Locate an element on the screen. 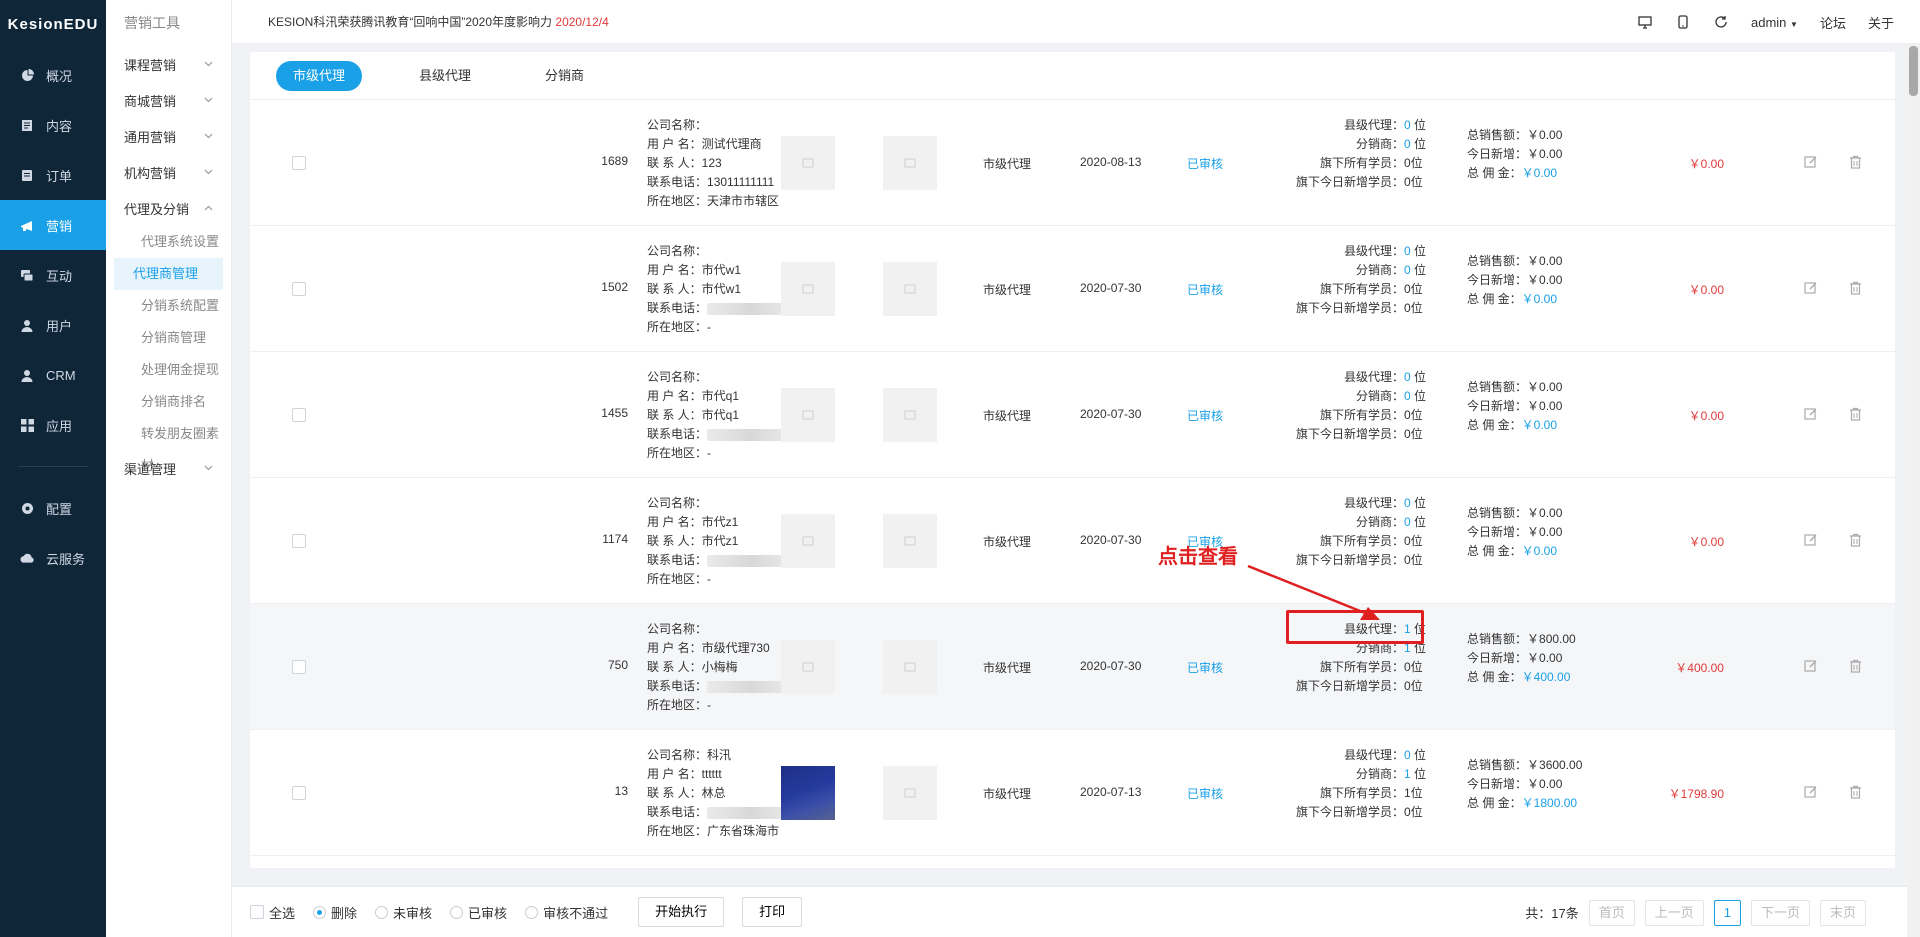 This screenshot has width=1920, height=937. subnav-item: 分销系统配置 is located at coordinates (168, 306).